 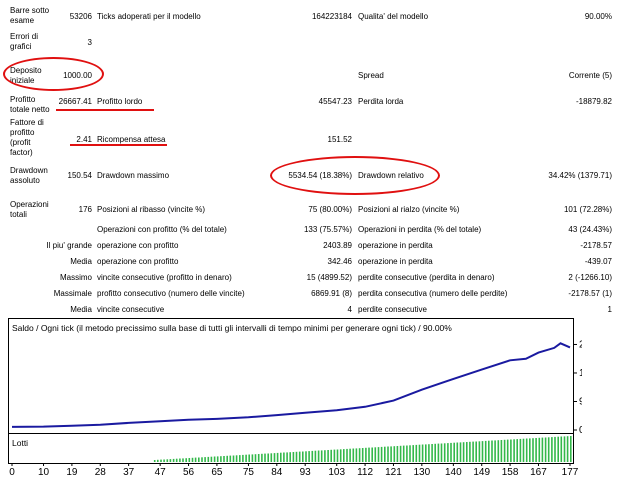 What do you see at coordinates (580, 401) in the screenshot?
I see `y-tick-label: 9207` at bounding box center [580, 401].